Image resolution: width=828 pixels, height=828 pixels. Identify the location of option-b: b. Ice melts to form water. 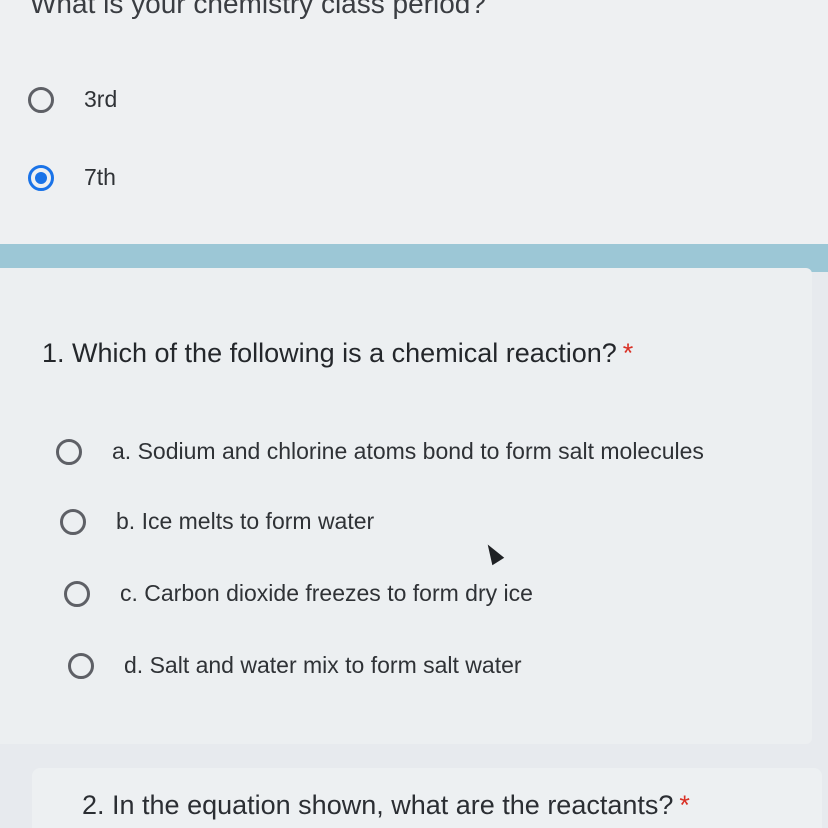
(217, 521).